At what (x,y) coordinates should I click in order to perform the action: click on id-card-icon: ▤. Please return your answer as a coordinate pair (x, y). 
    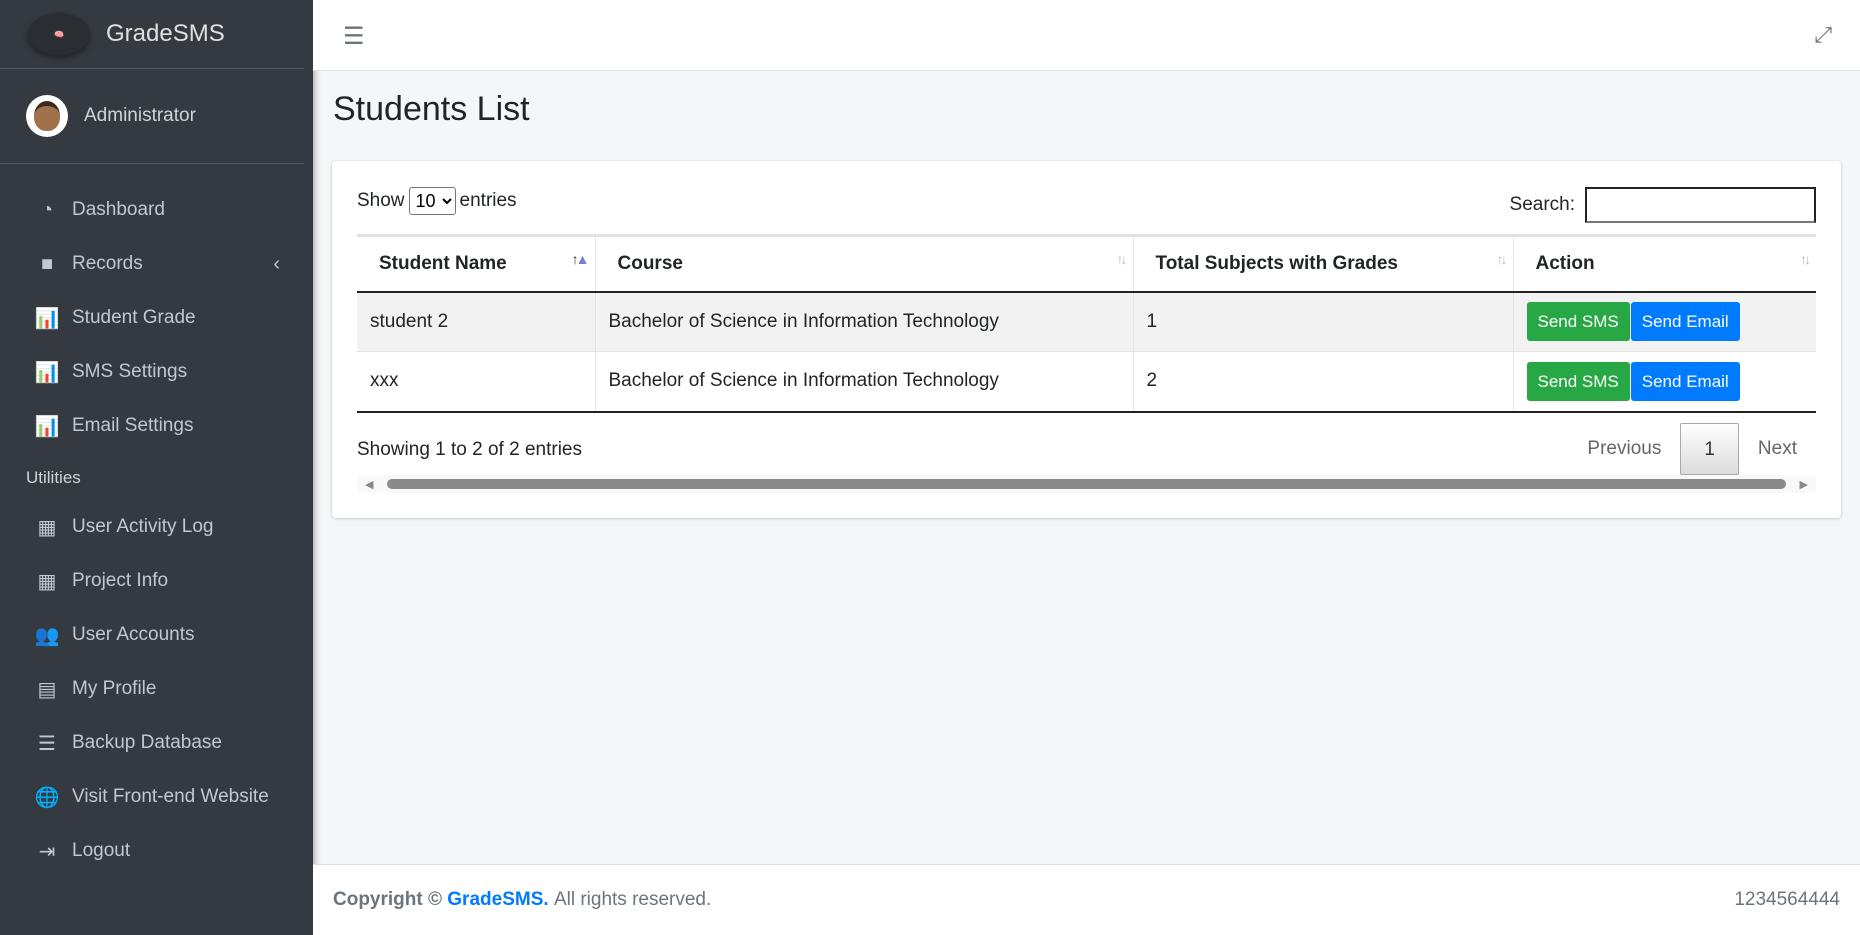
    Looking at the image, I should click on (47, 689).